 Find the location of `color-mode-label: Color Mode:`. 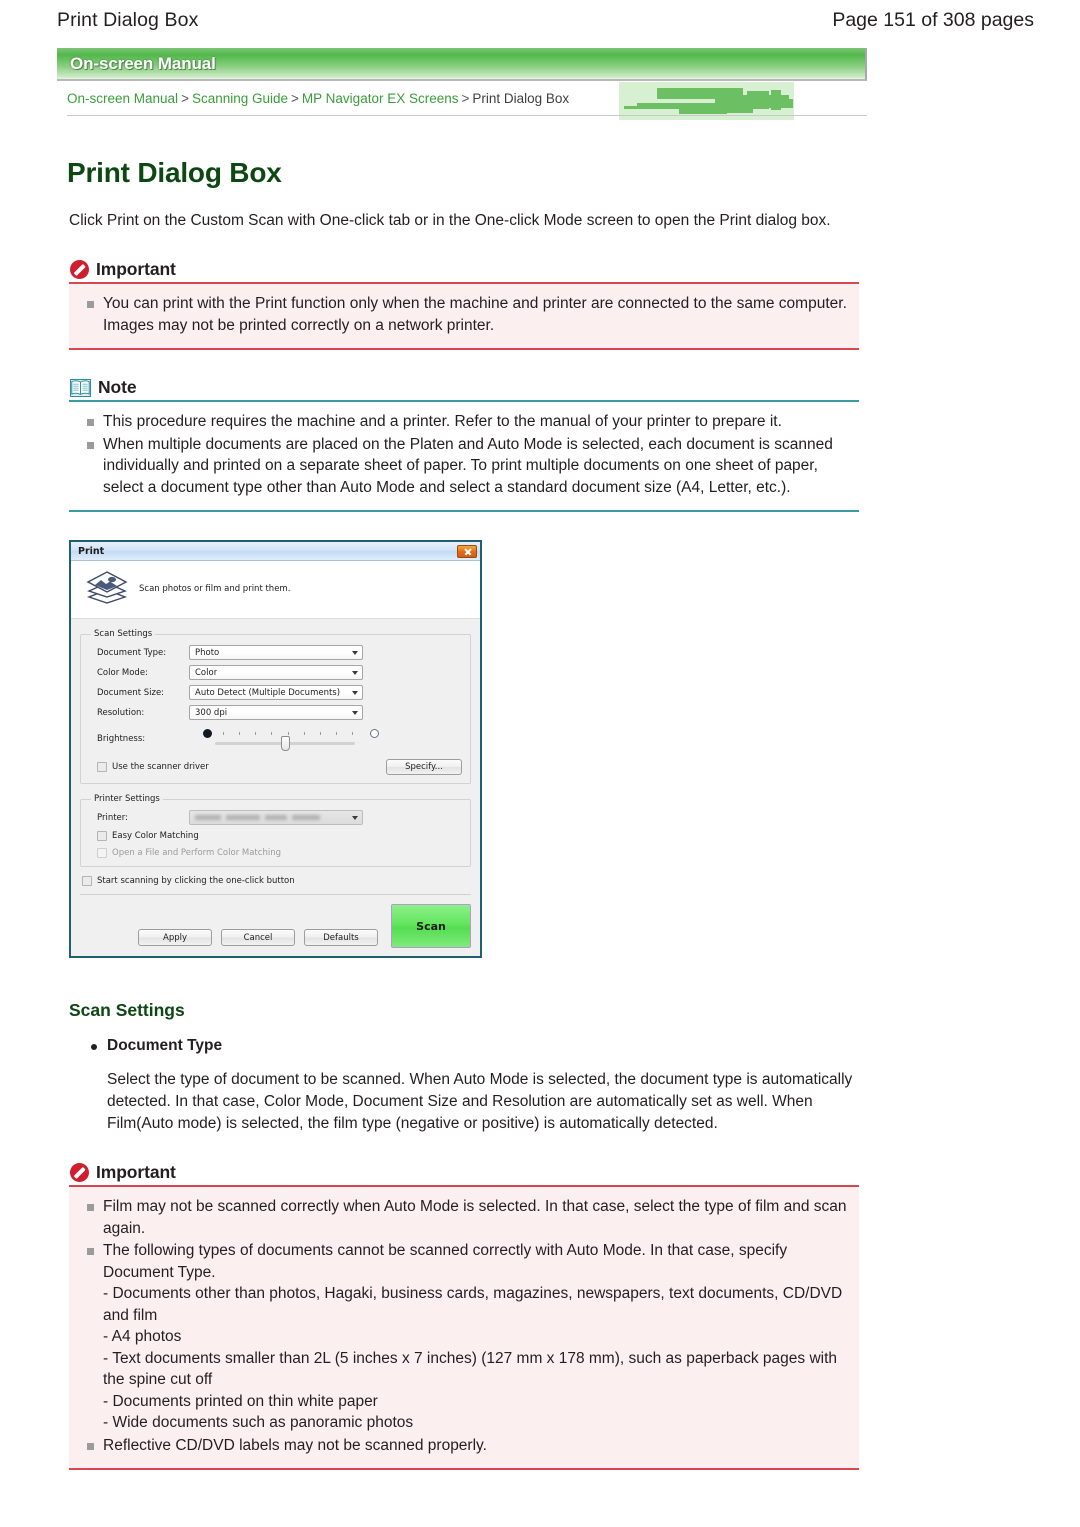

color-mode-label: Color Mode: is located at coordinates (122, 672).